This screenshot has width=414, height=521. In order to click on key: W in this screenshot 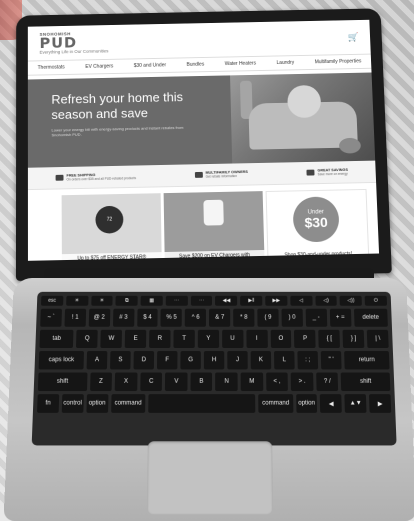, I will do `click(111, 339)`.